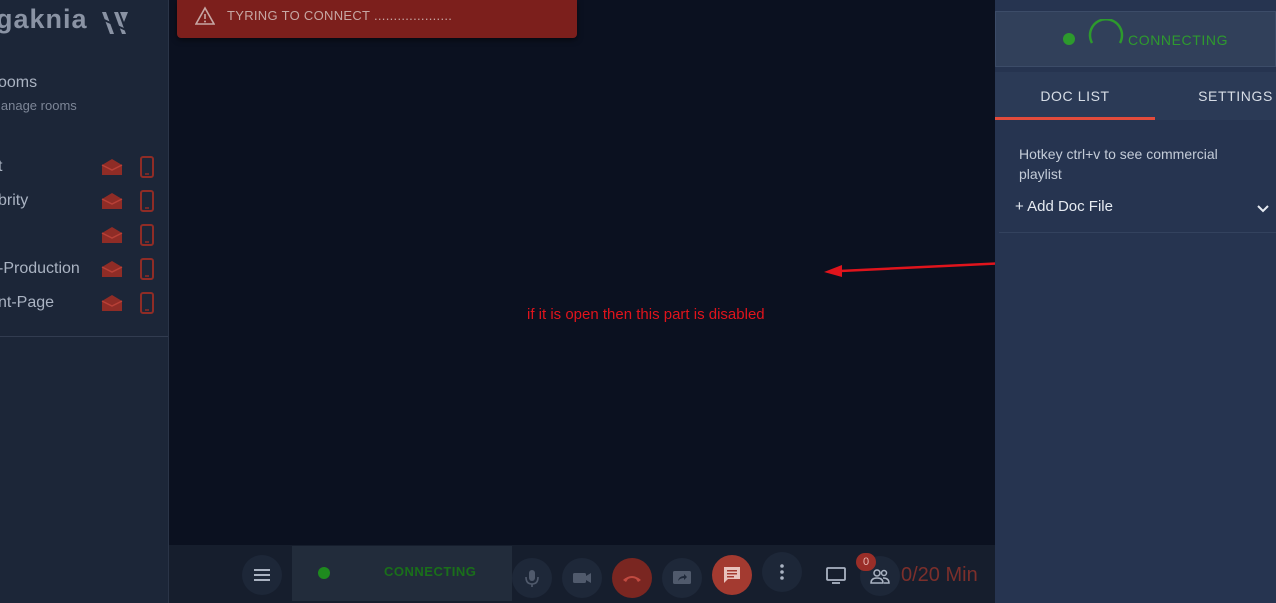 Image resolution: width=1276 pixels, height=603 pixels. Describe the element at coordinates (1106, 31) in the screenshot. I see `loading-spinner-icon` at that location.